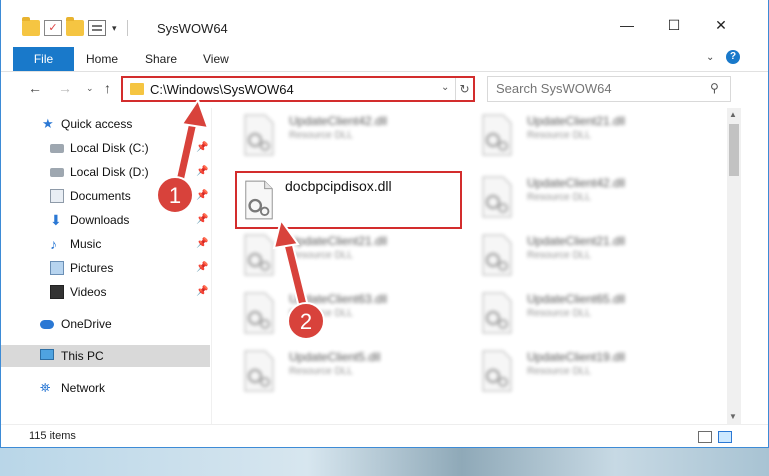  What do you see at coordinates (445, 87) in the screenshot?
I see `address-dropdown-chevron-icon: ⌄` at bounding box center [445, 87].